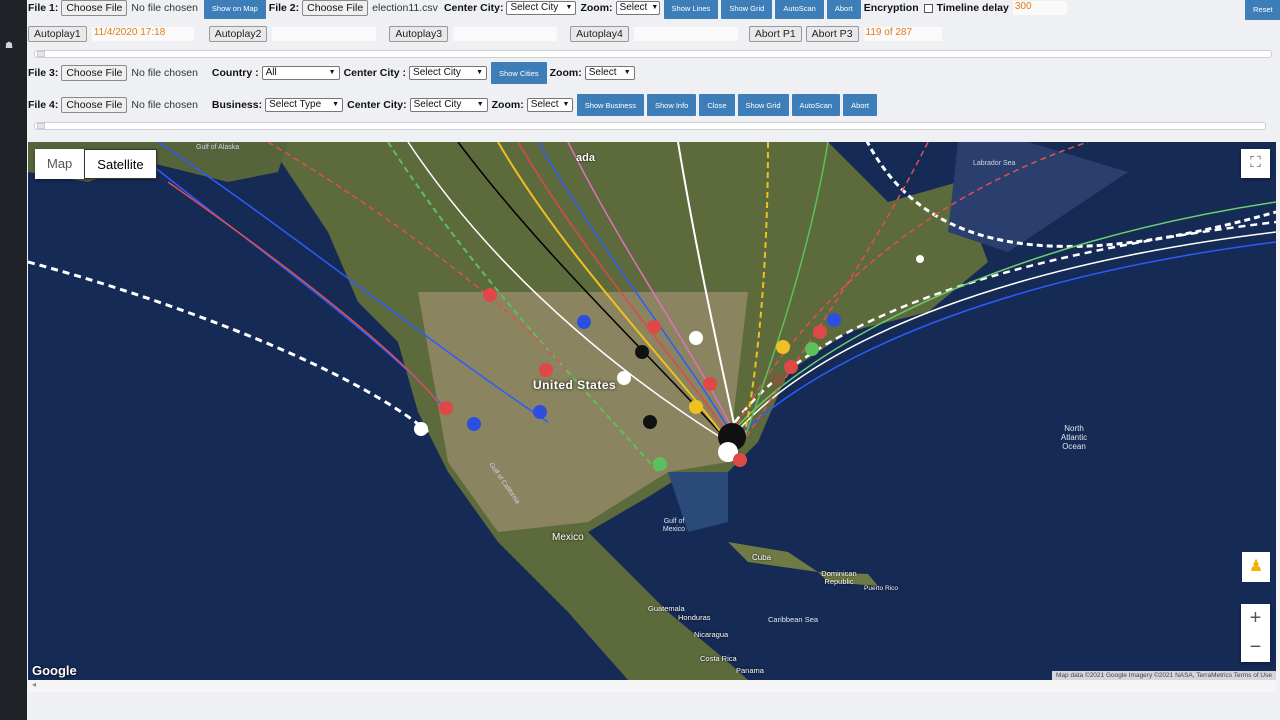 Image resolution: width=1280 pixels, height=720 pixels. What do you see at coordinates (694, 617) in the screenshot?
I see `label-honduras: Honduras` at bounding box center [694, 617].